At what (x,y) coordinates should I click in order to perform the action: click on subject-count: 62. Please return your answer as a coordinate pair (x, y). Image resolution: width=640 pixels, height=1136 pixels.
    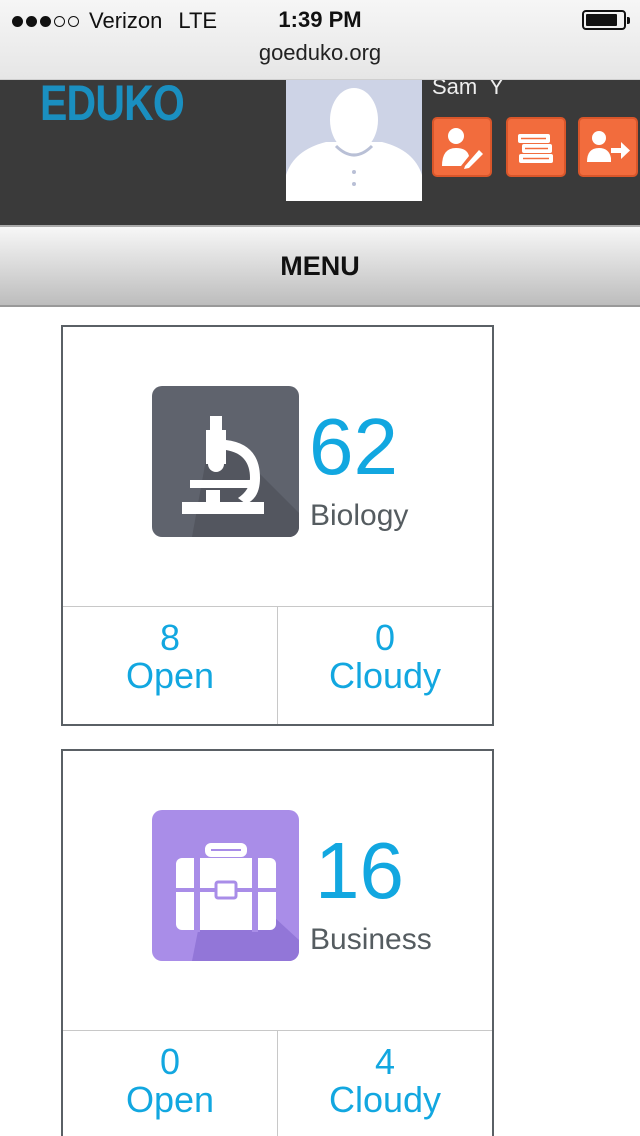
    Looking at the image, I should click on (353, 446).